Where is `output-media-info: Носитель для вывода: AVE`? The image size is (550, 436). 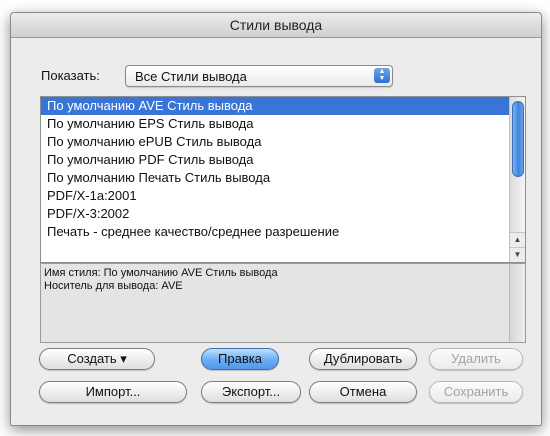 output-media-info: Носитель для вывода: AVE is located at coordinates (113, 286).